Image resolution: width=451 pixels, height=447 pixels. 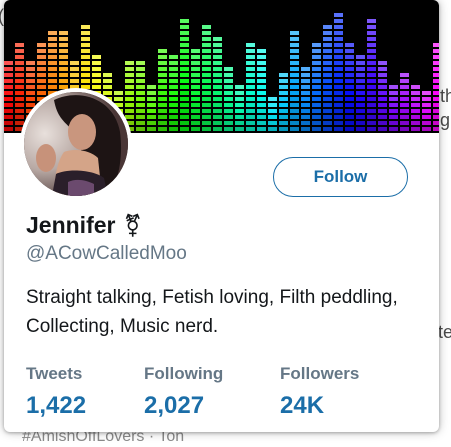 What do you see at coordinates (106, 254) in the screenshot?
I see `user-handle: @ACowCalledMoo` at bounding box center [106, 254].